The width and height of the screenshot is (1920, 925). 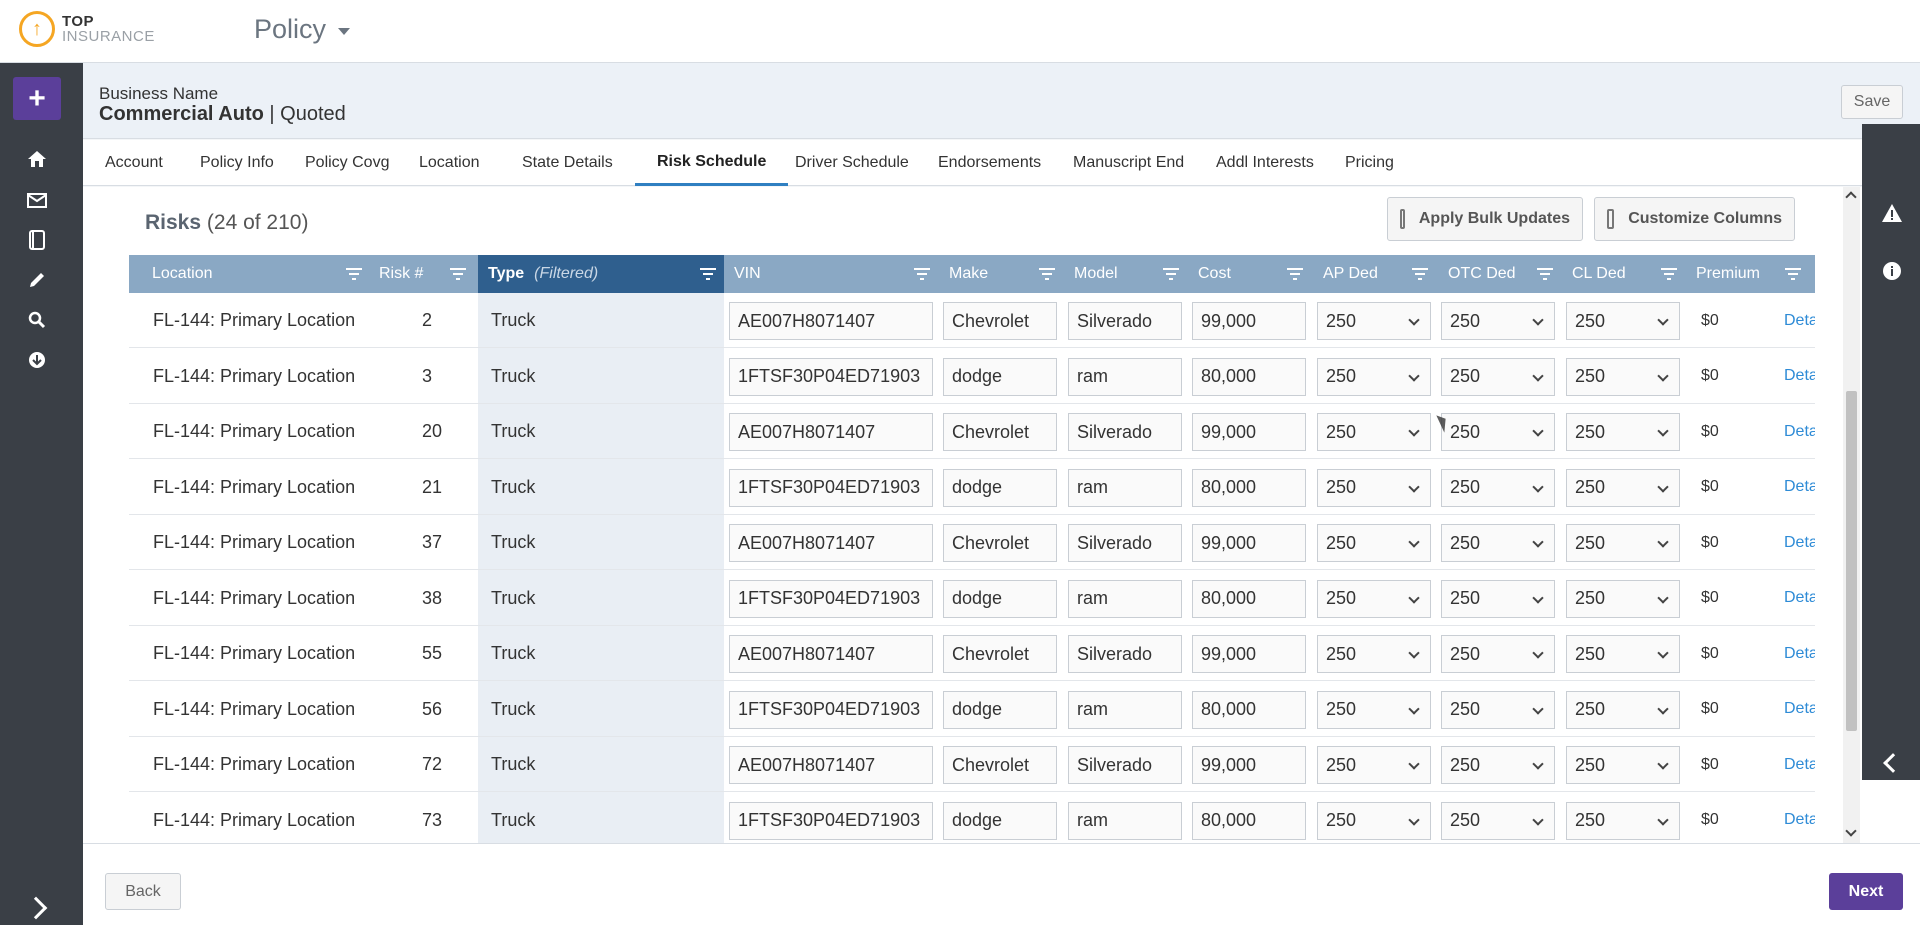 What do you see at coordinates (1594, 274) in the screenshot?
I see `col-cl-ded: CL Ded` at bounding box center [1594, 274].